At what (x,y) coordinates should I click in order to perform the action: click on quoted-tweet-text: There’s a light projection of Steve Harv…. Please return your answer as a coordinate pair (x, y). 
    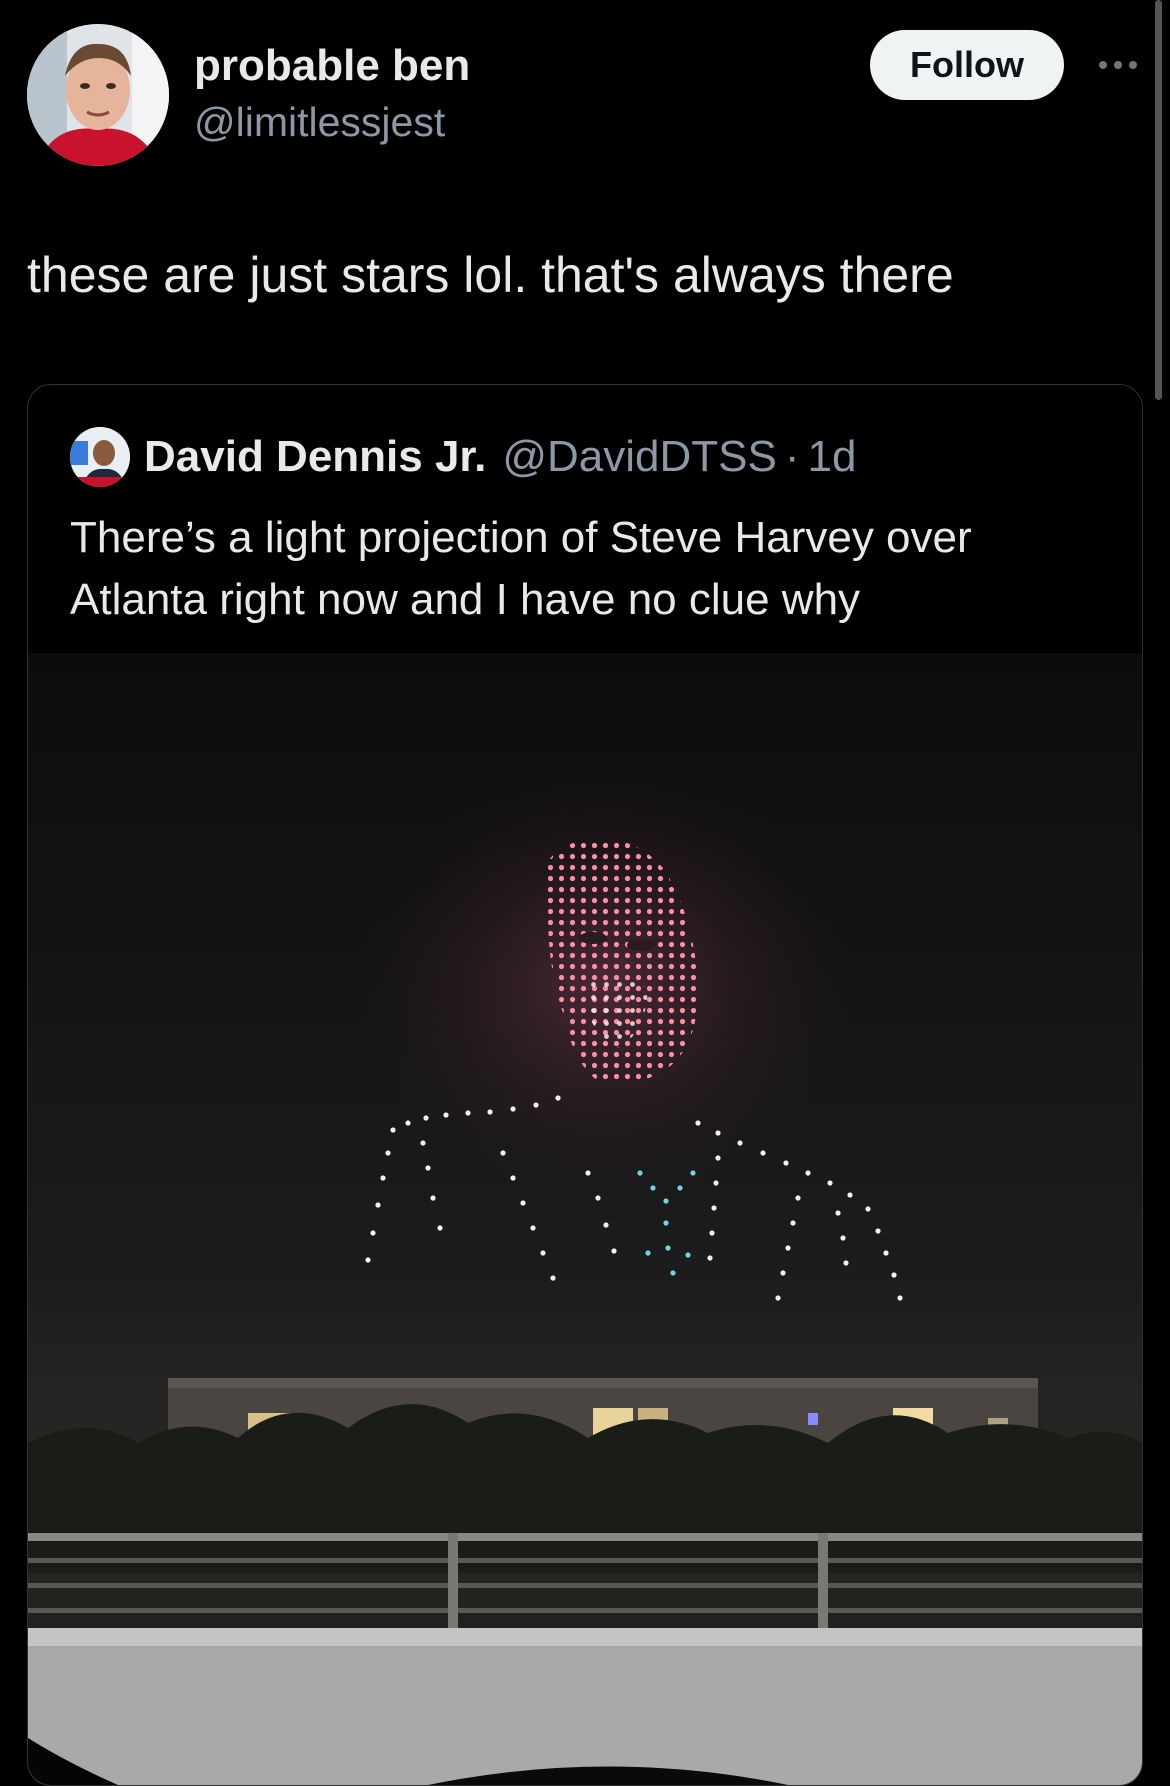
    Looking at the image, I should click on (521, 568).